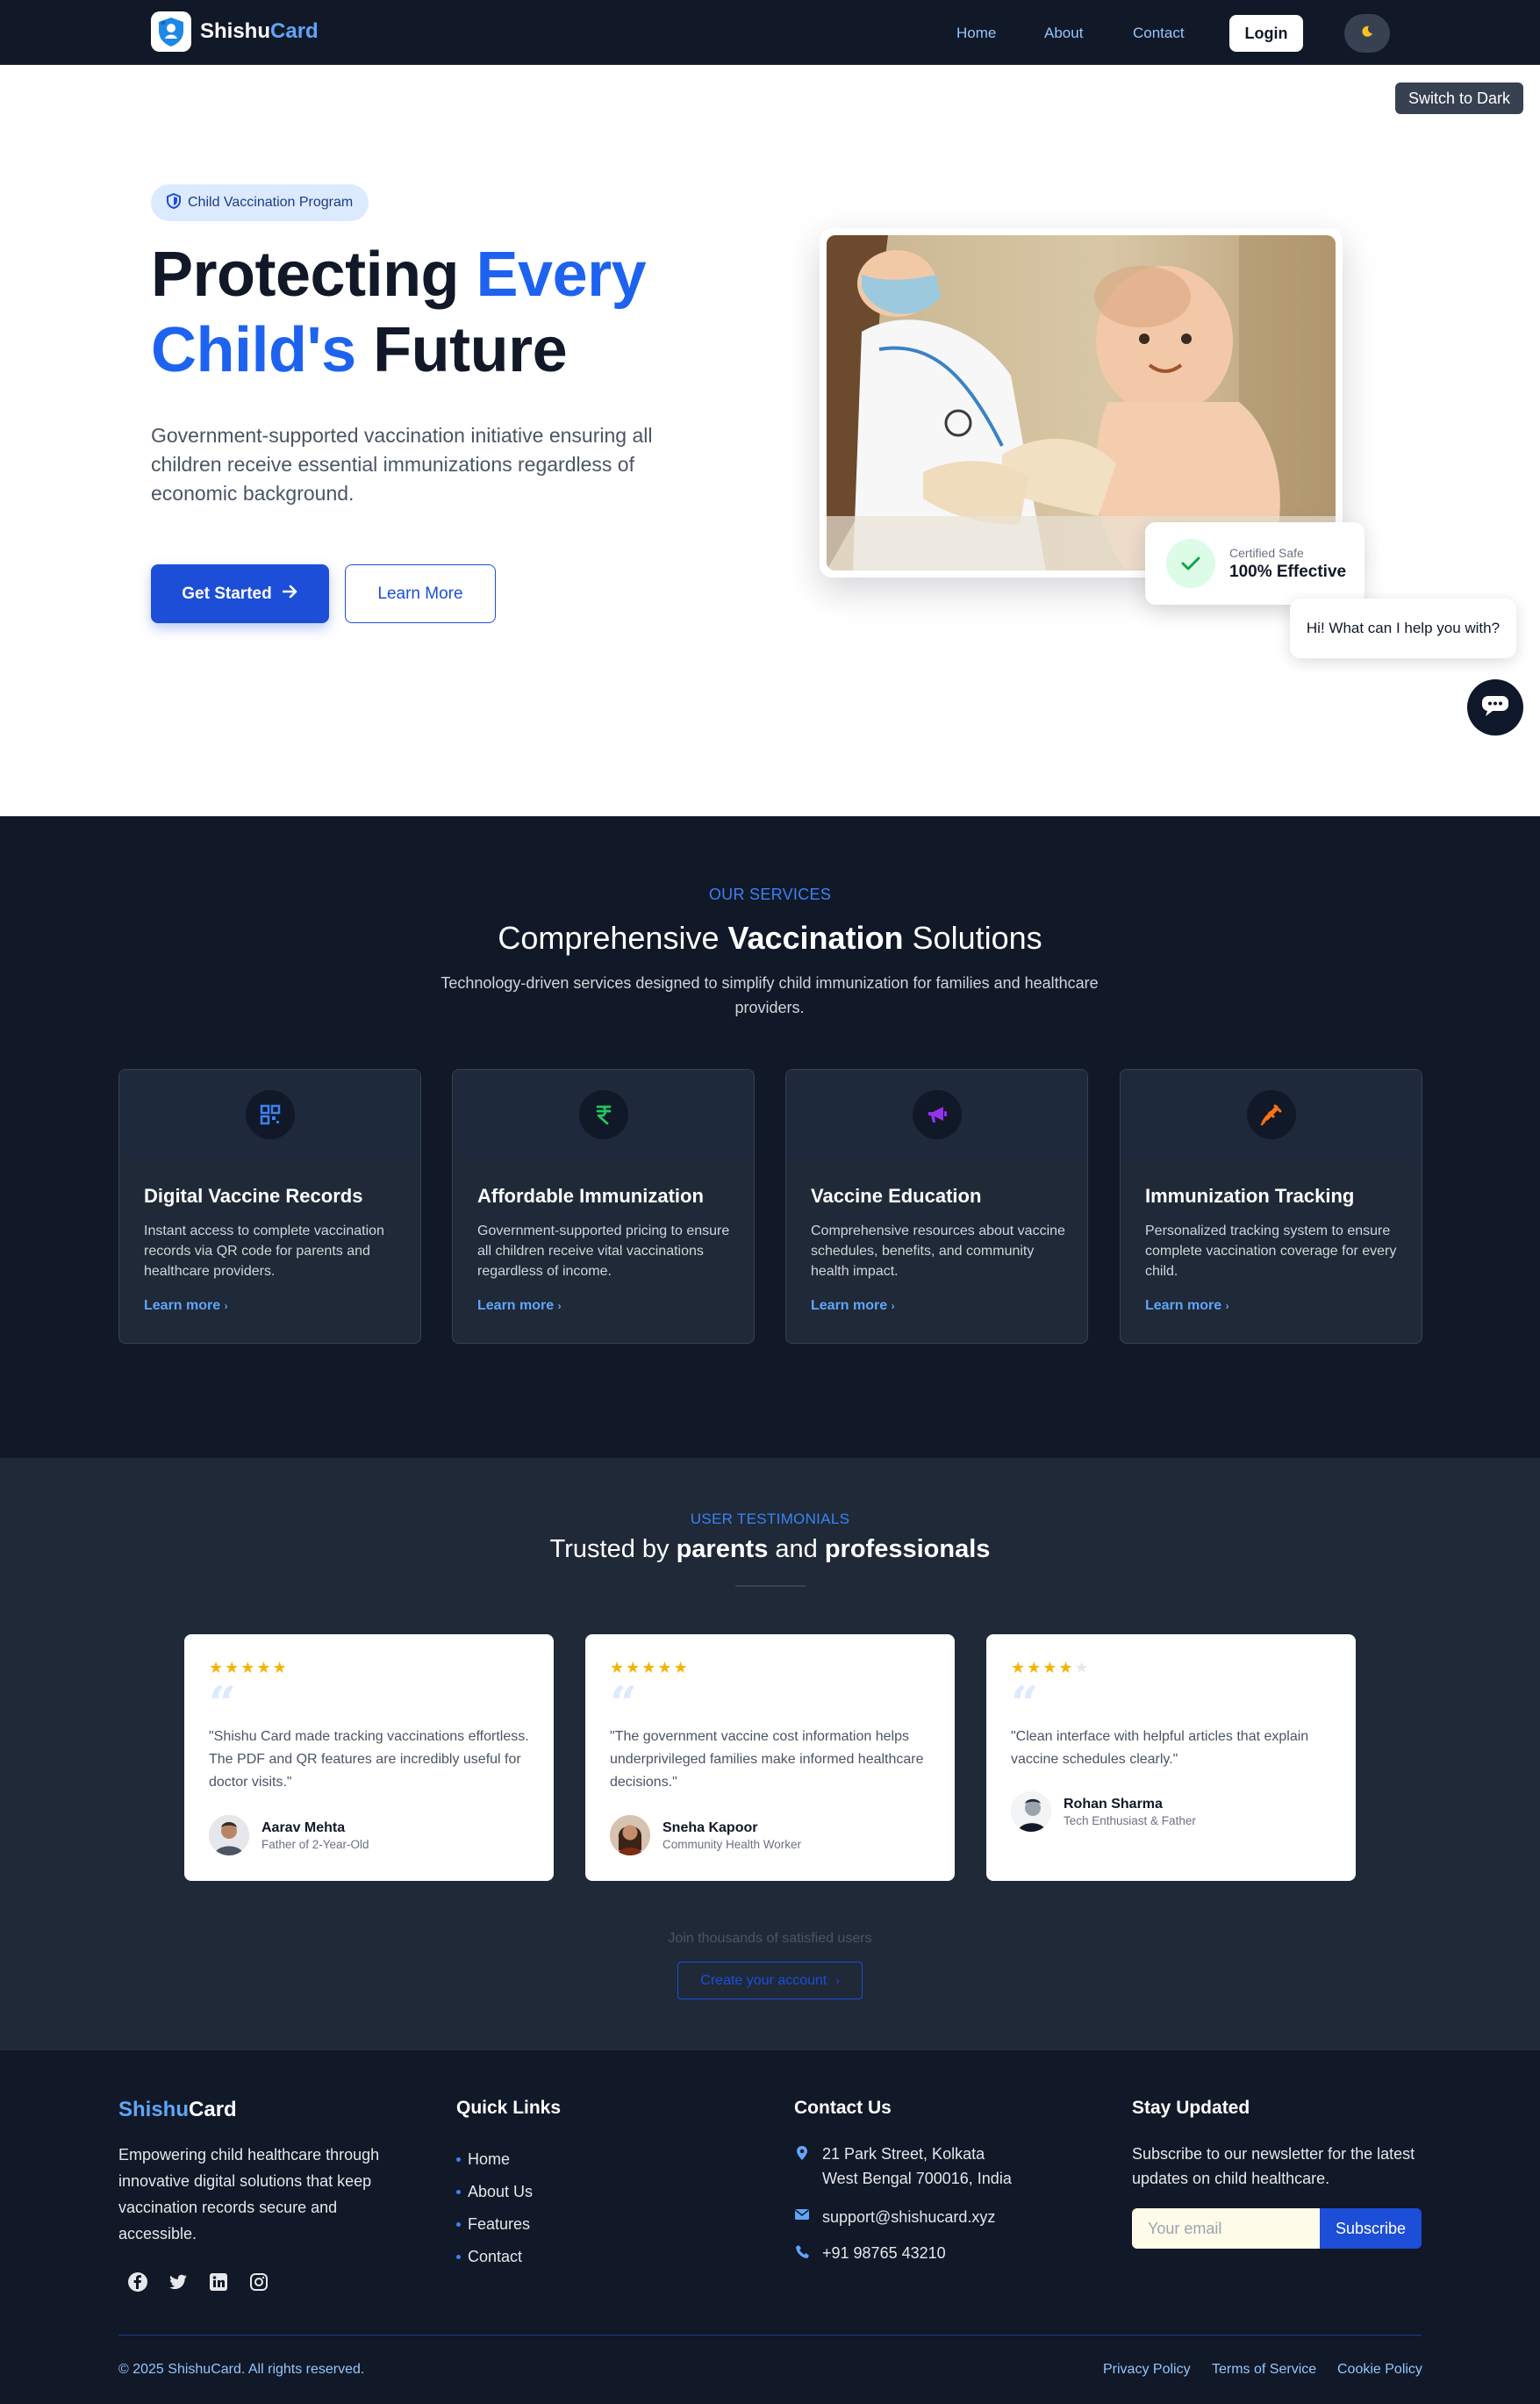 The width and height of the screenshot is (1540, 2404). What do you see at coordinates (1266, 33) in the screenshot?
I see `login-button: Login` at bounding box center [1266, 33].